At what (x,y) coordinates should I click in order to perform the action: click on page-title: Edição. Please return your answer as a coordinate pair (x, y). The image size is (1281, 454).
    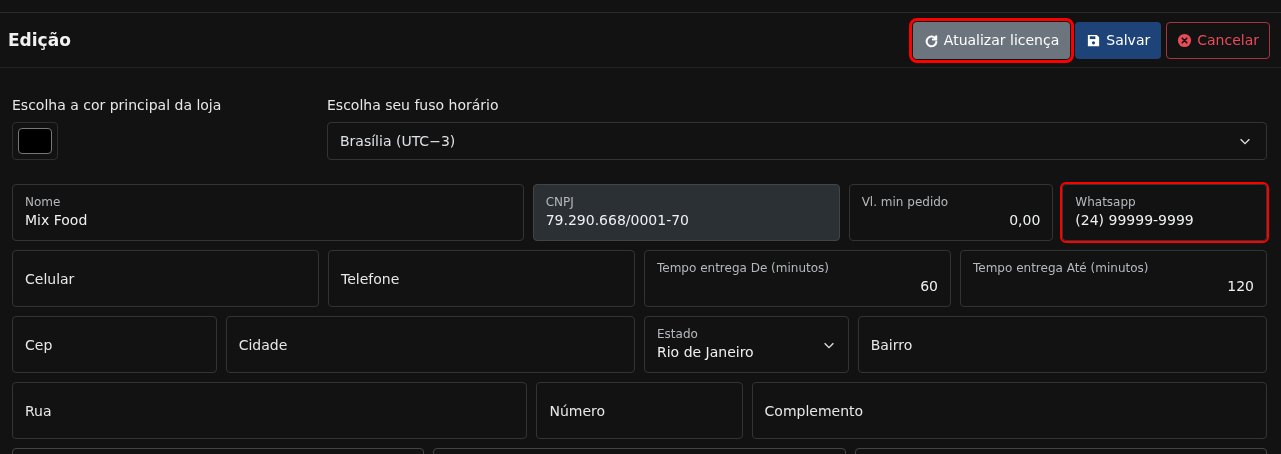
    Looking at the image, I should click on (39, 40).